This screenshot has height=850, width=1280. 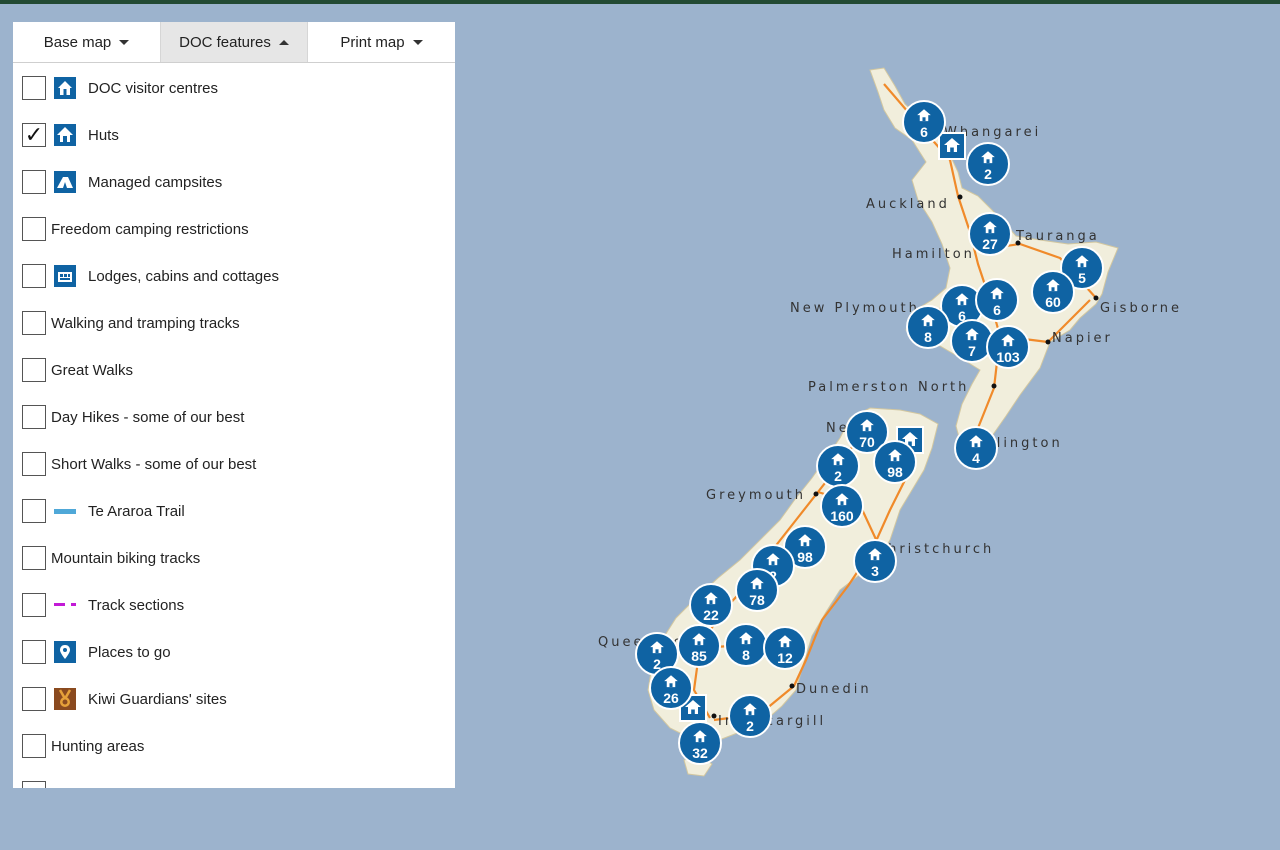 I want to click on tab-doc-features: DOC features, so click(x=234, y=42).